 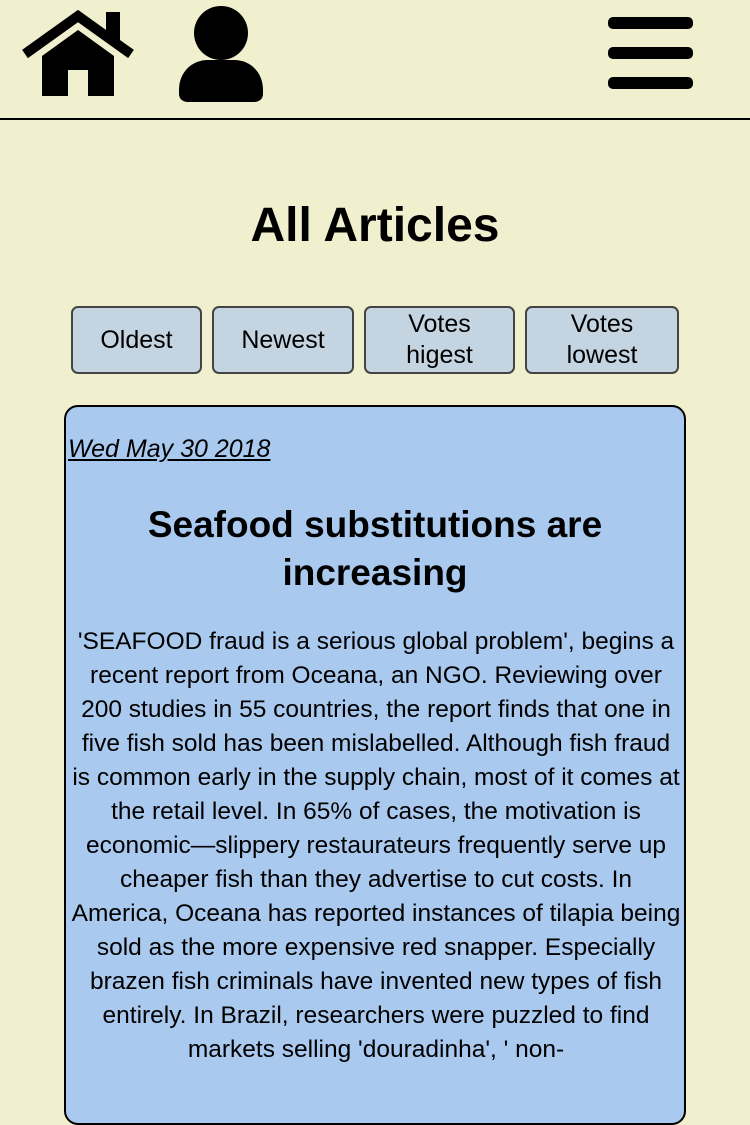 What do you see at coordinates (602, 340) in the screenshot?
I see `sort-votes-lowest-button: Votes lowest` at bounding box center [602, 340].